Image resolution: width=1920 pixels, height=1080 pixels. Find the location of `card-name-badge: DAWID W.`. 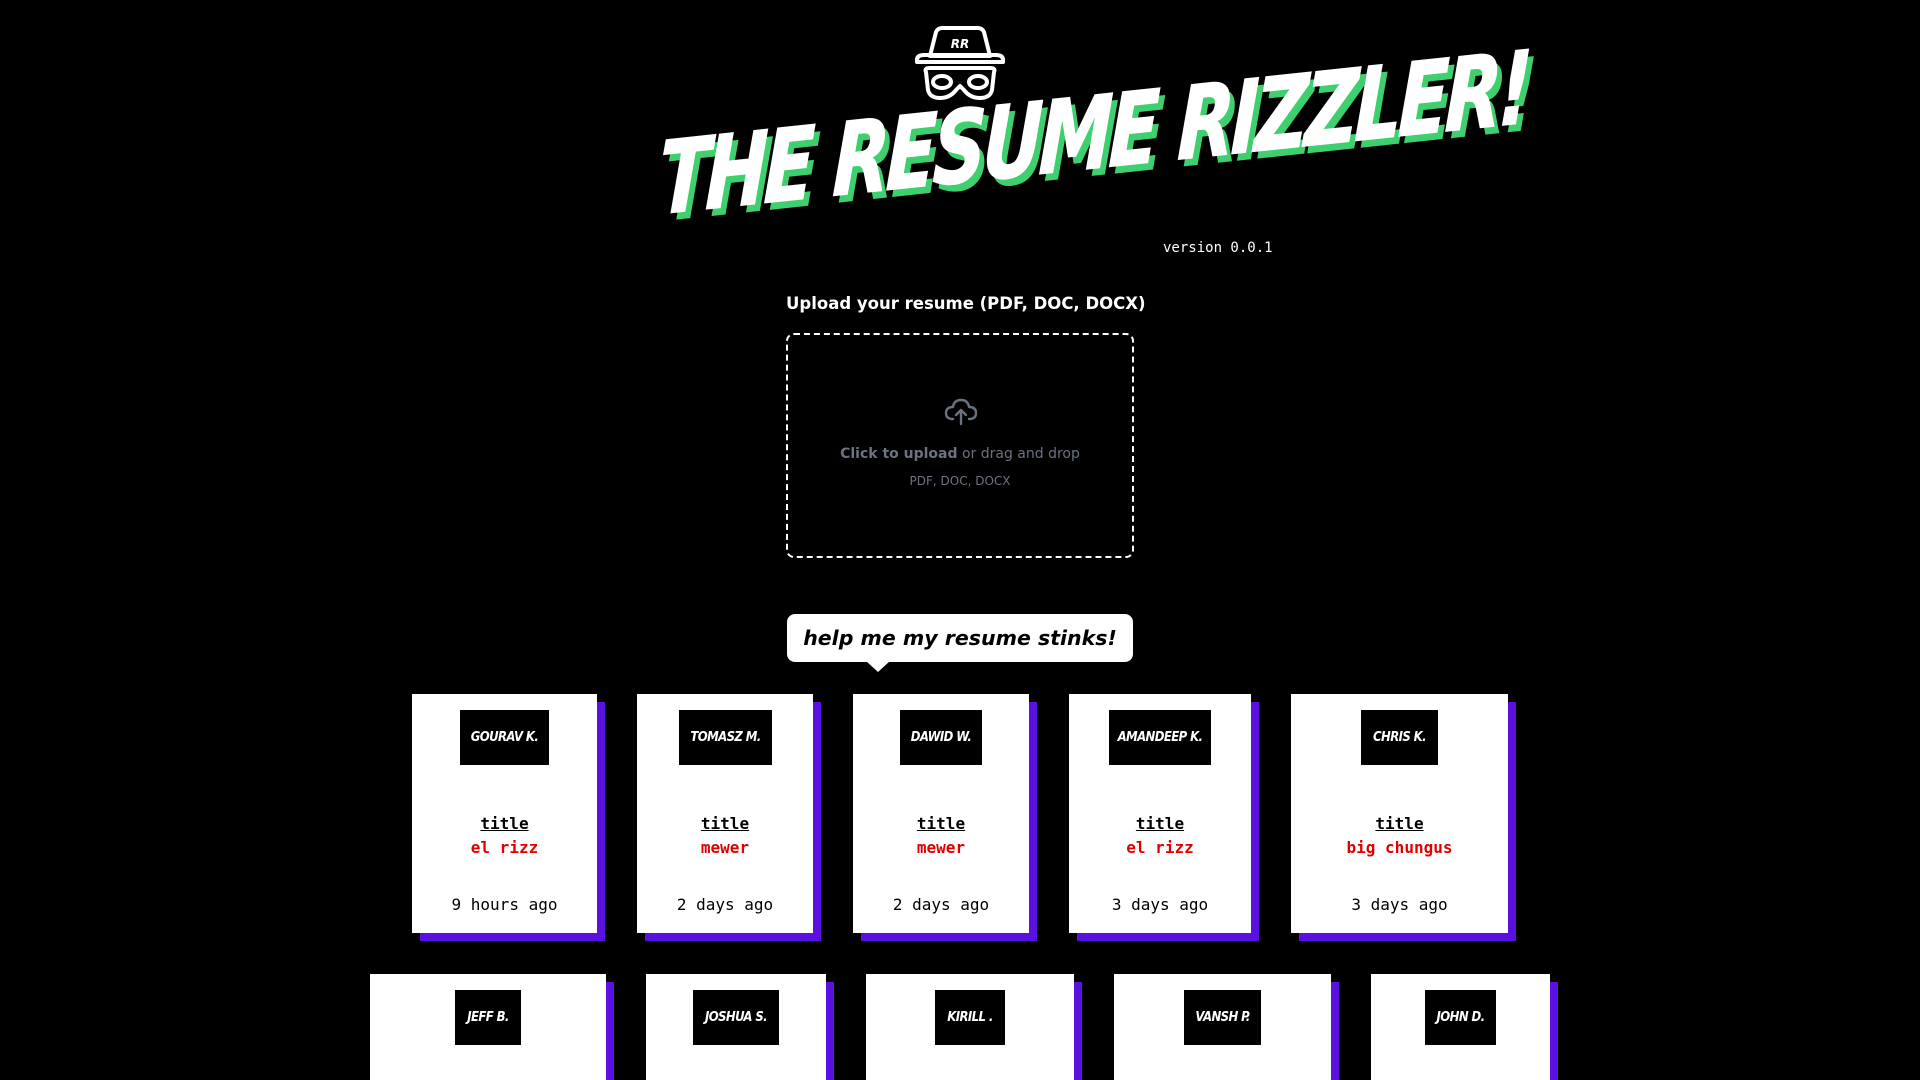

card-name-badge: DAWID W. is located at coordinates (941, 737).